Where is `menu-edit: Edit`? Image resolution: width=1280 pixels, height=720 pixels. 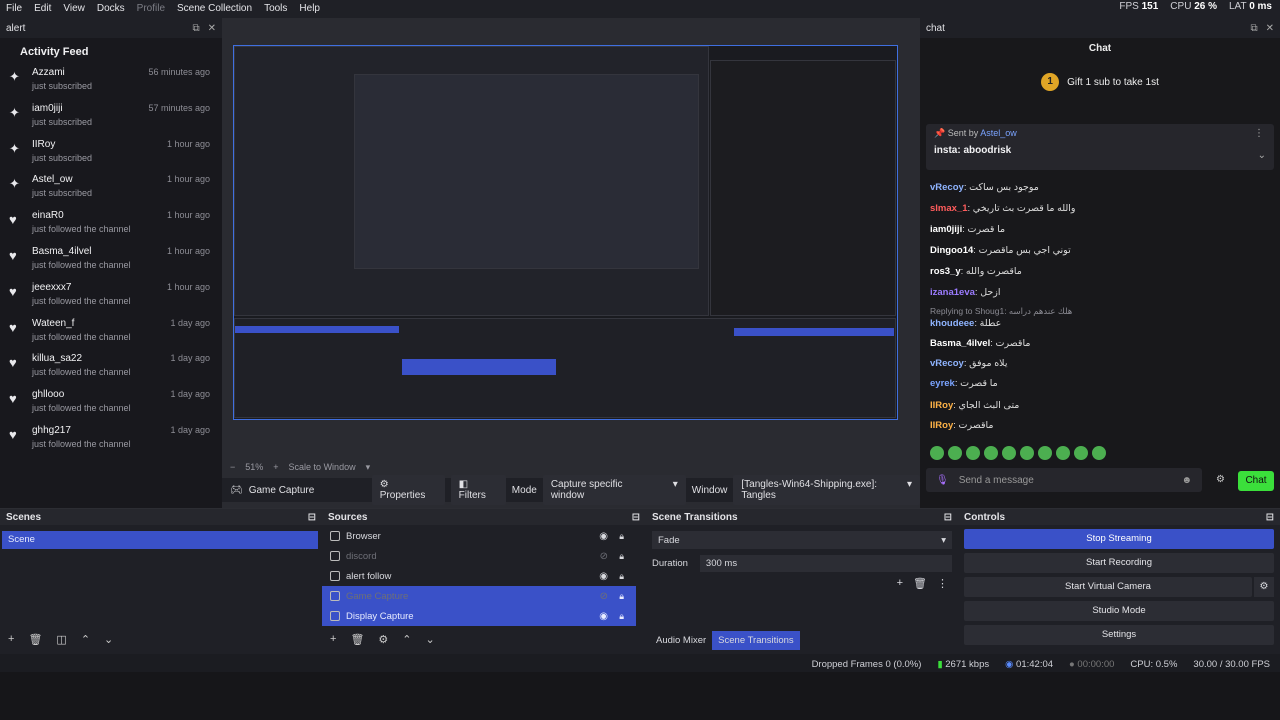 menu-edit: Edit is located at coordinates (42, 9).